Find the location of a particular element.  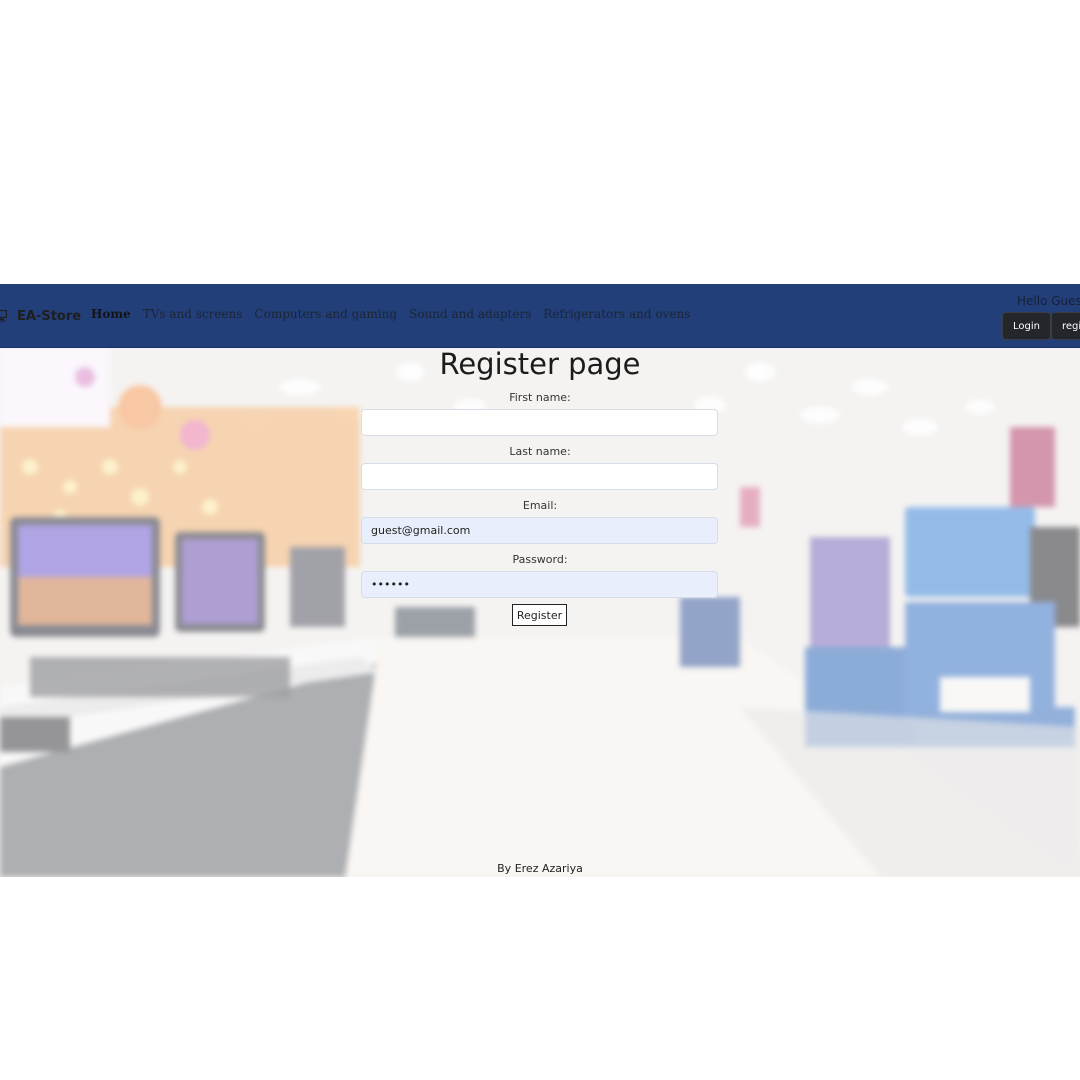

first-name-input is located at coordinates (539, 422).